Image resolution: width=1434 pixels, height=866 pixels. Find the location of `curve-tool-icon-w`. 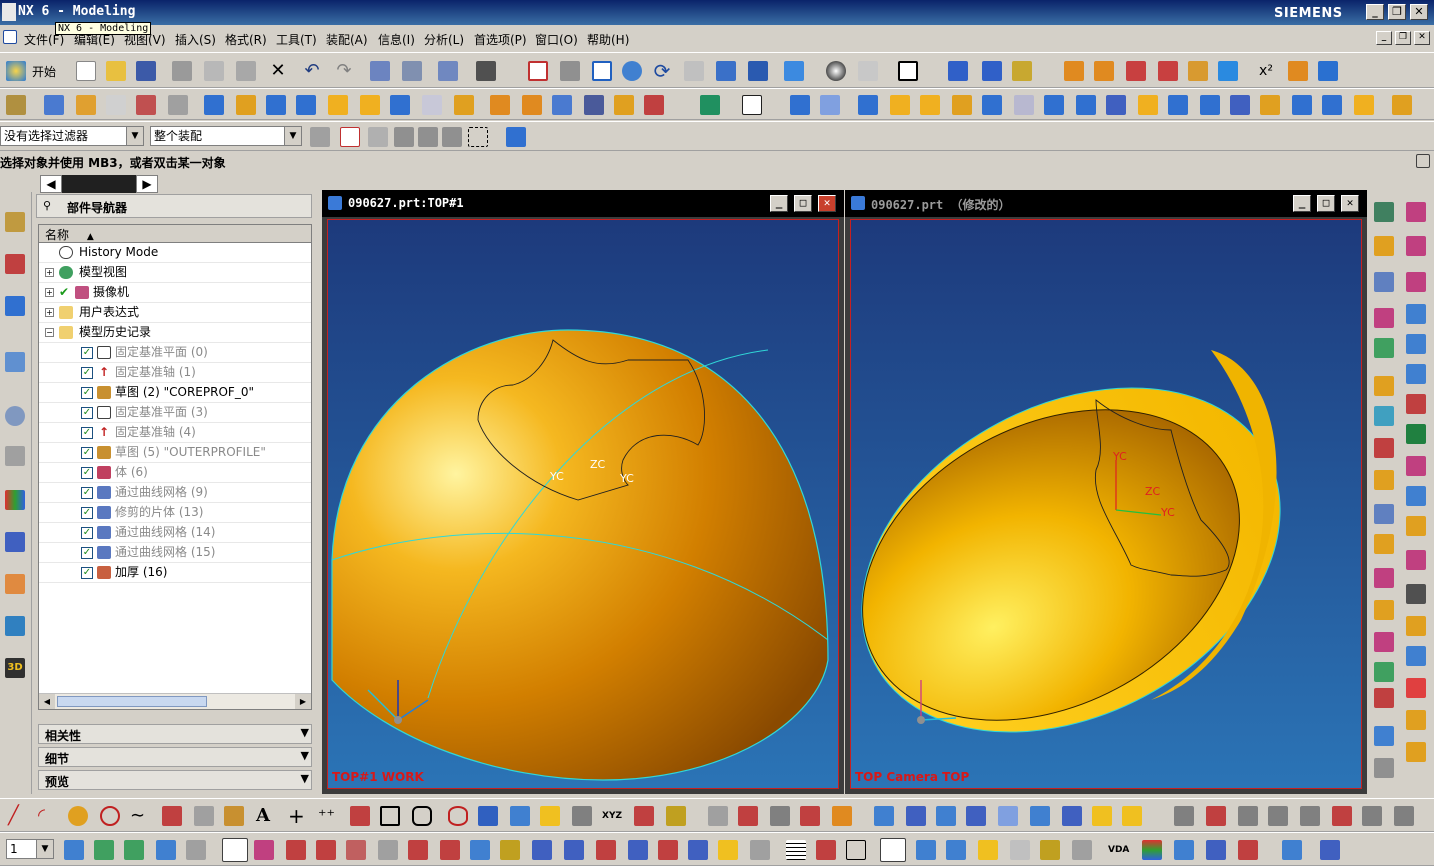

curve-tool-icon-w is located at coordinates (1278, 816).